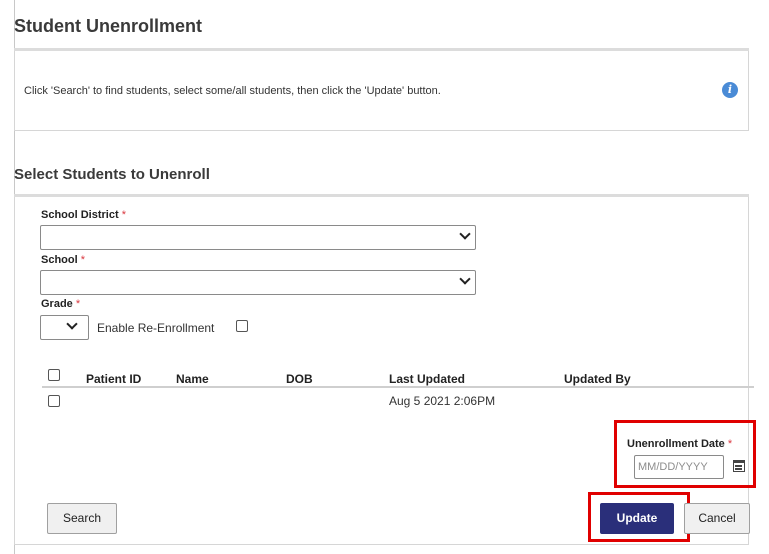 This screenshot has height=554, width=769. I want to click on update-button: Update, so click(637, 518).